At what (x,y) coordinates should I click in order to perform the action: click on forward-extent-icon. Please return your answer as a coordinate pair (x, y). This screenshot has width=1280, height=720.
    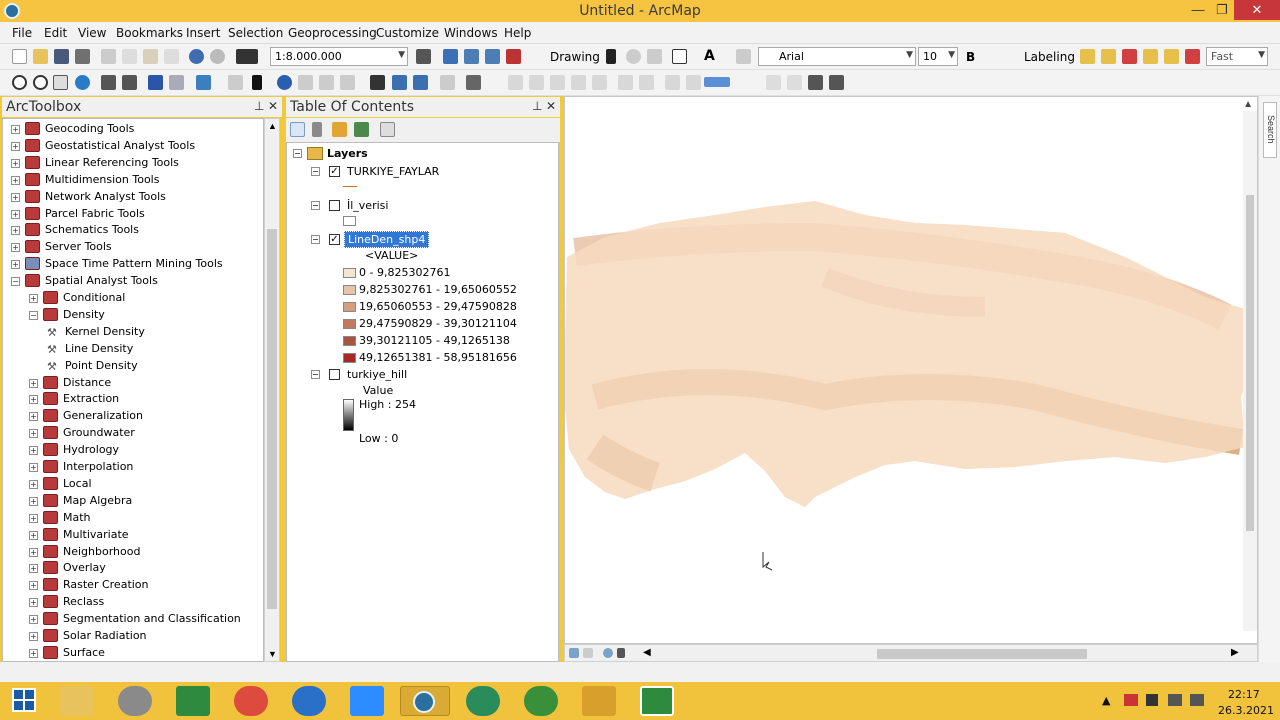
    Looking at the image, I should click on (176, 82).